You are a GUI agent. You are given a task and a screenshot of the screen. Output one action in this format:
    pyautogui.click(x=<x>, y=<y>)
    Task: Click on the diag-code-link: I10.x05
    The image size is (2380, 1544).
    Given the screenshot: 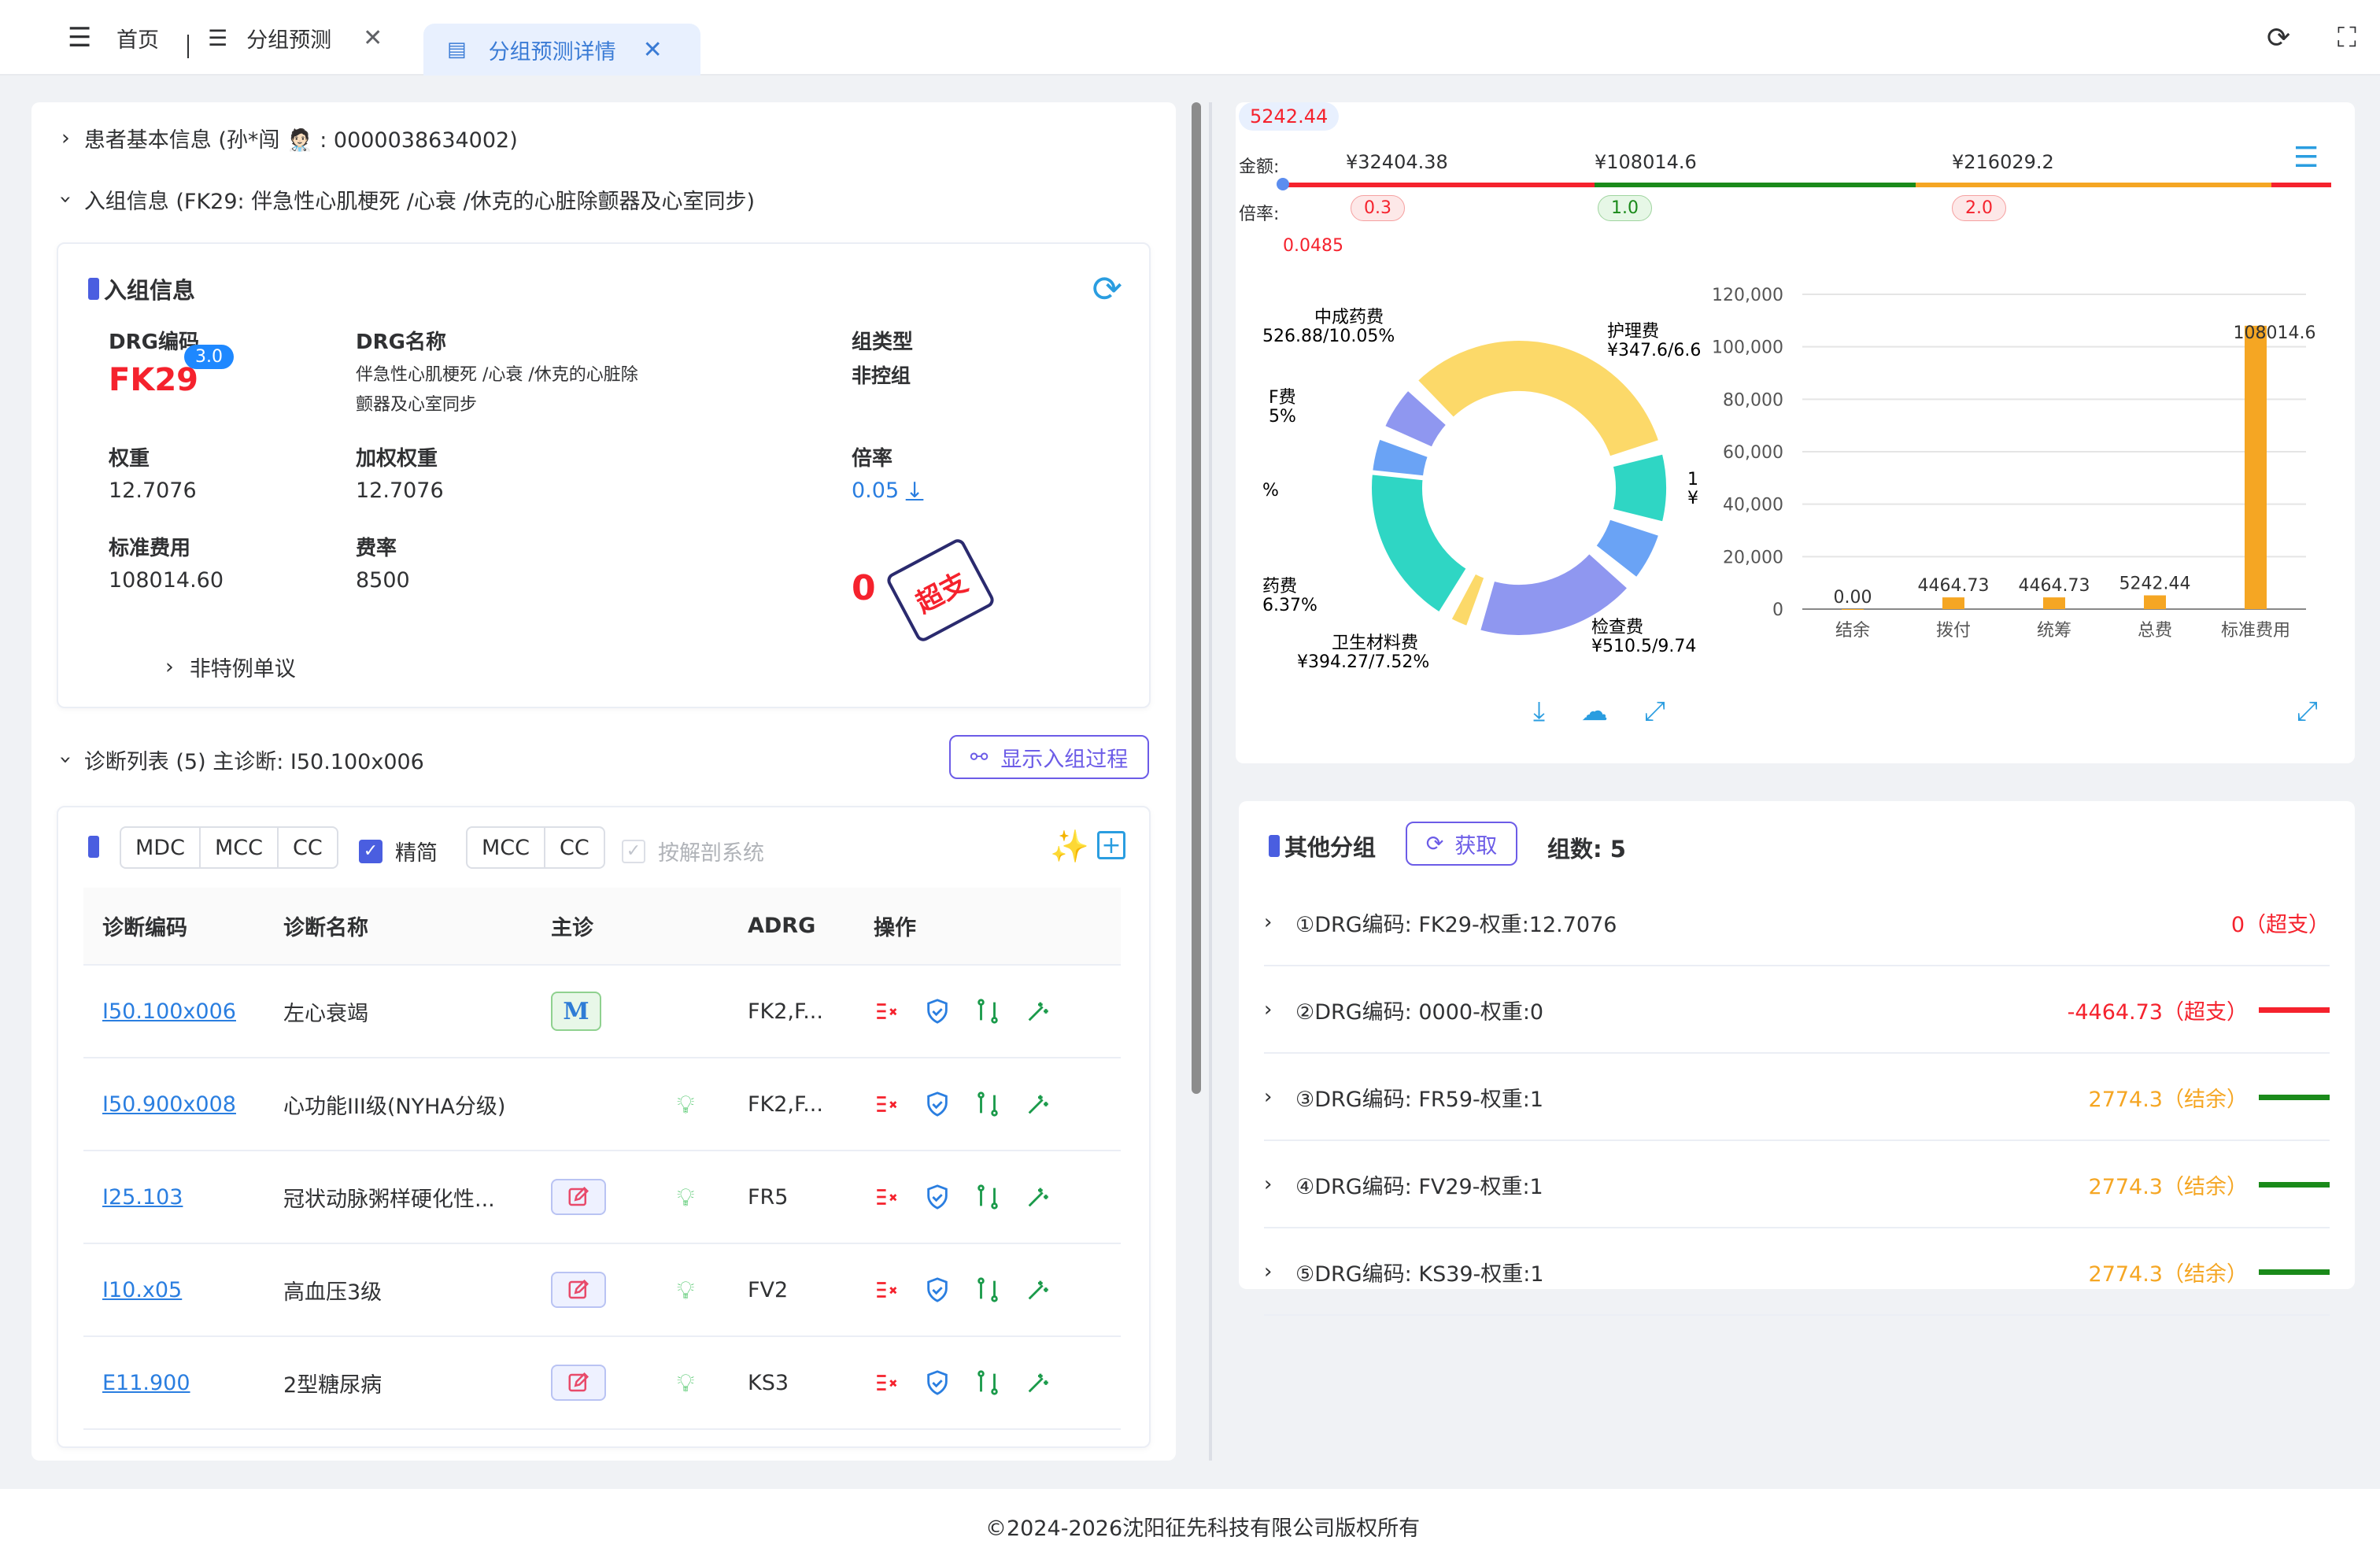 What is the action you would take?
    pyautogui.click(x=142, y=1290)
    